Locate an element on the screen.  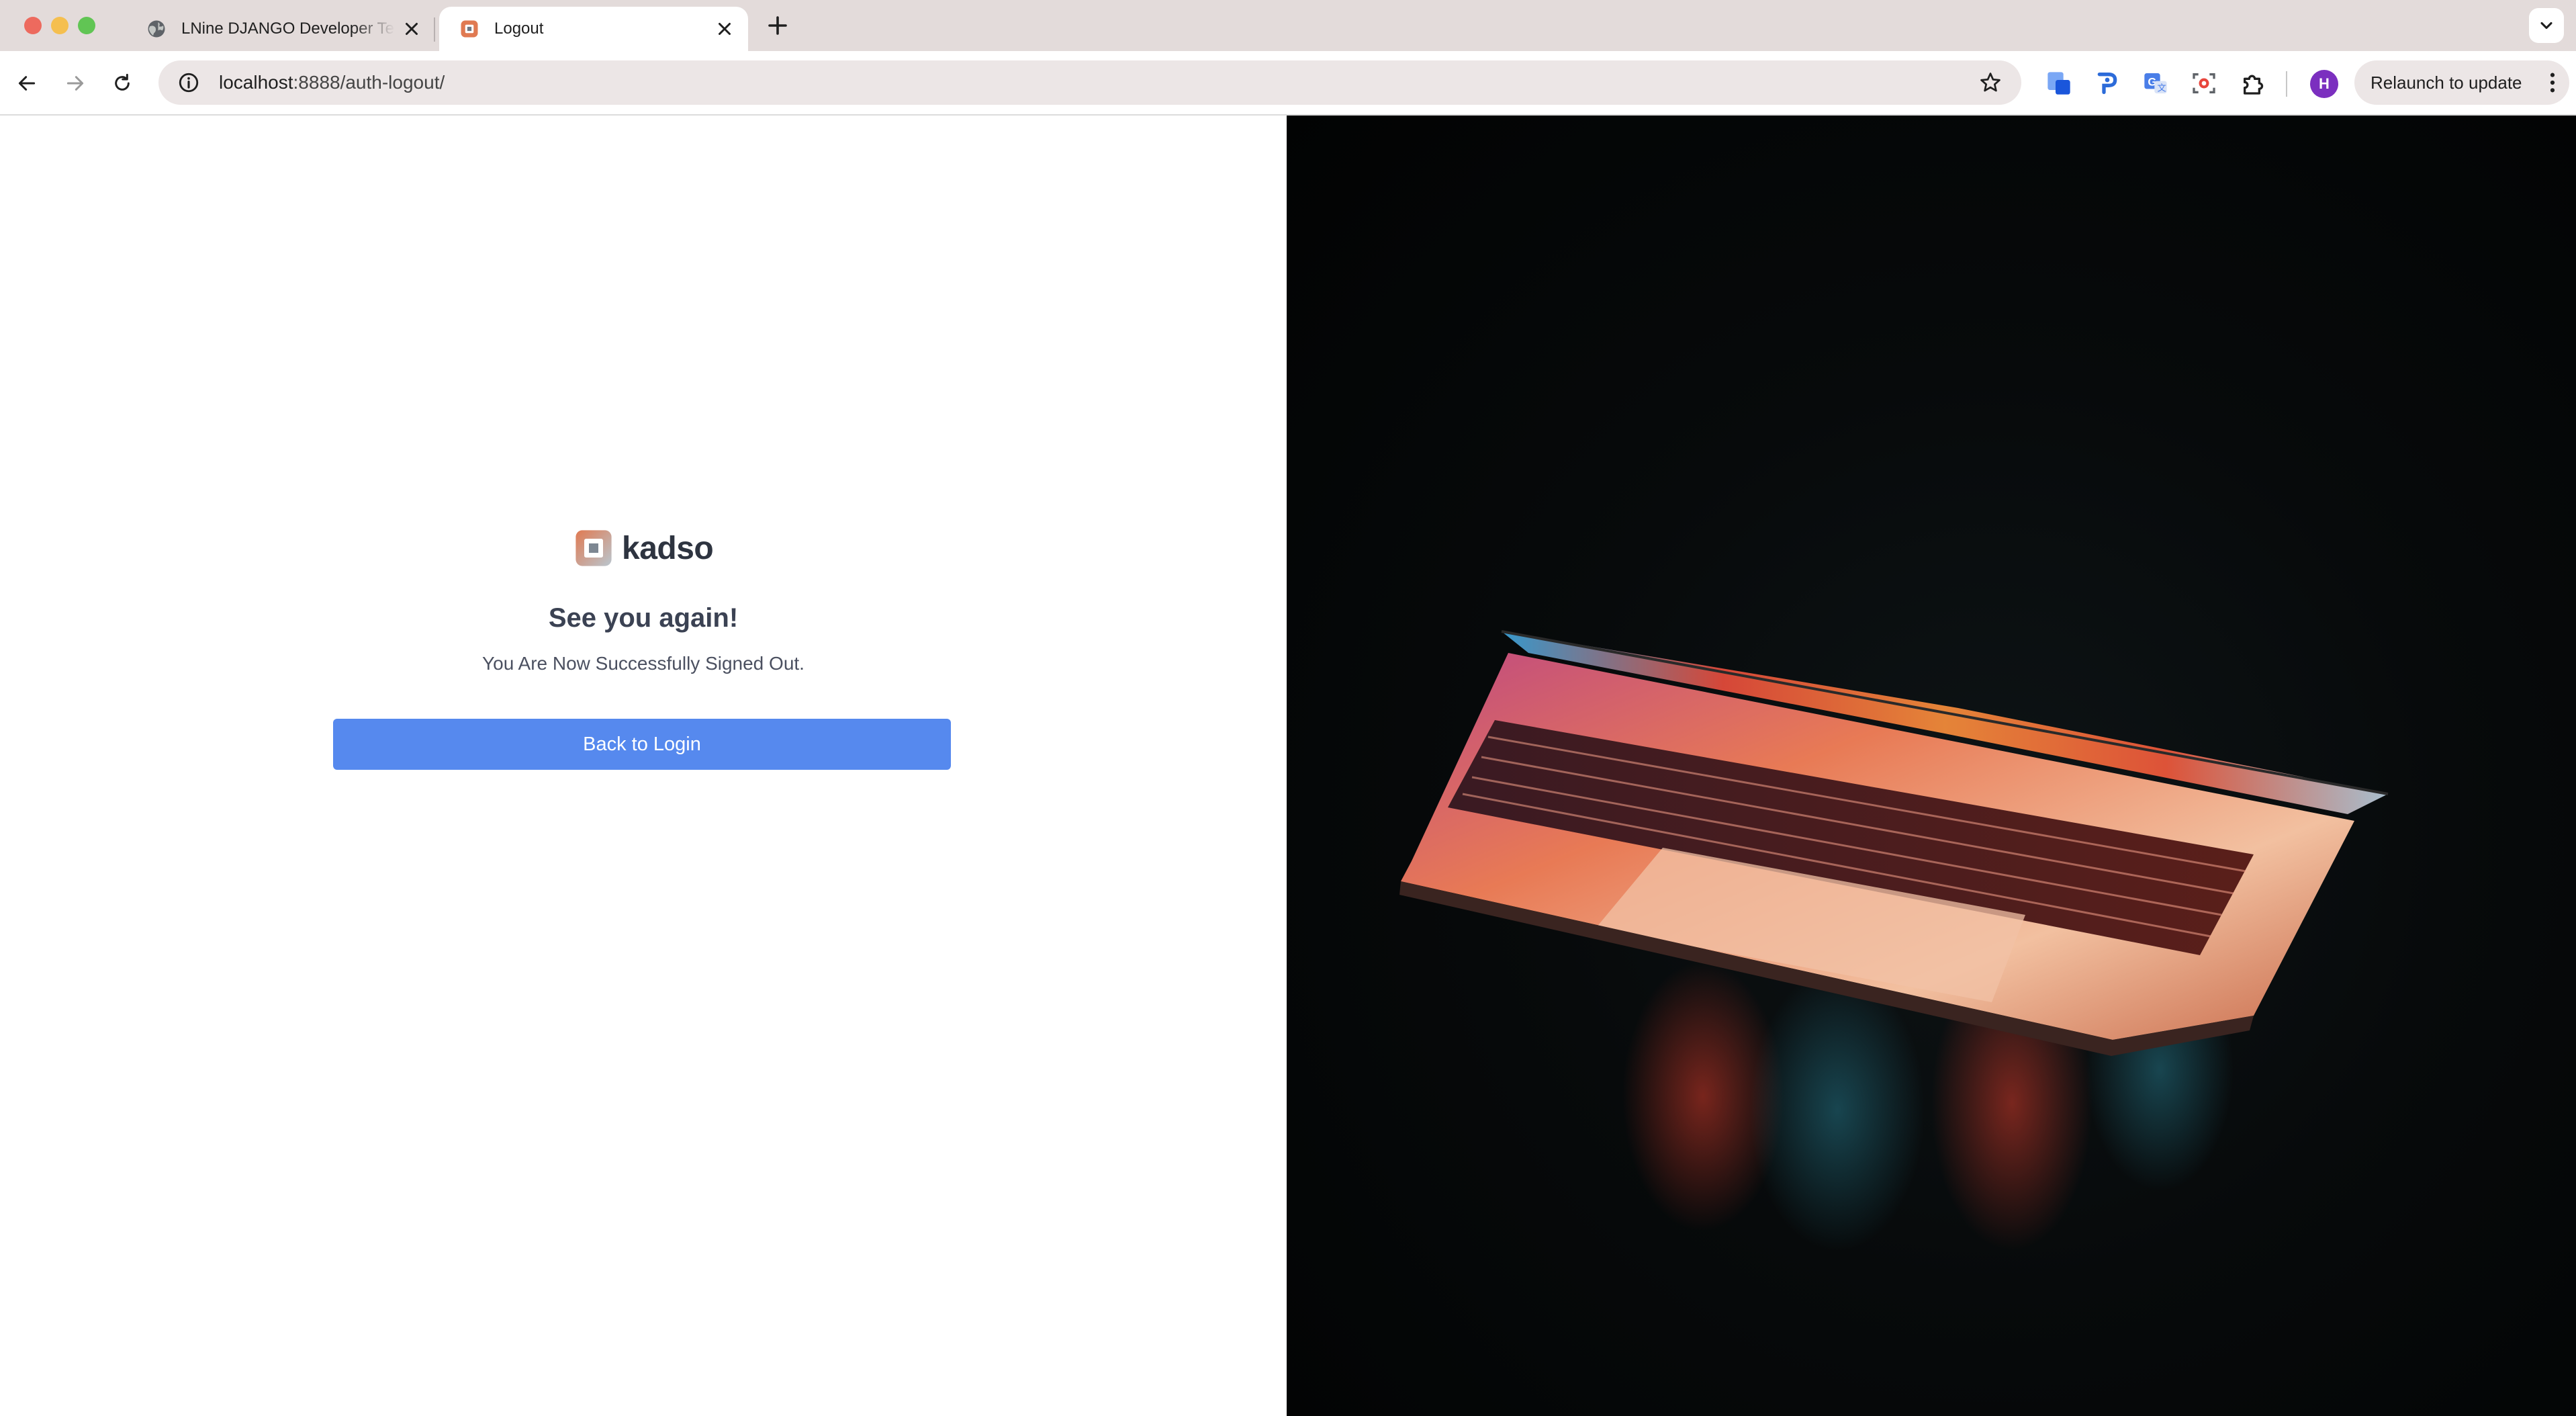
arrow-left-icon is located at coordinates (27, 83).